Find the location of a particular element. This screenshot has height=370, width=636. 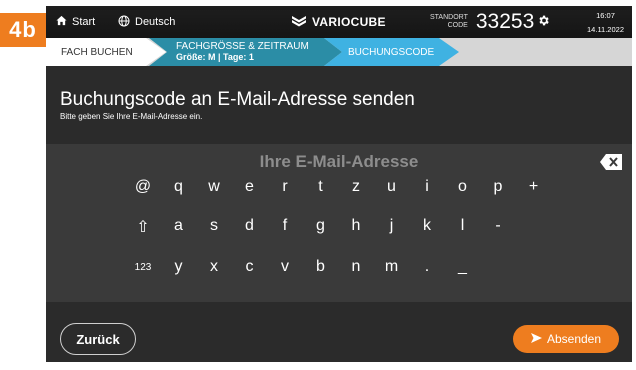

key-char: h is located at coordinates (356, 226).